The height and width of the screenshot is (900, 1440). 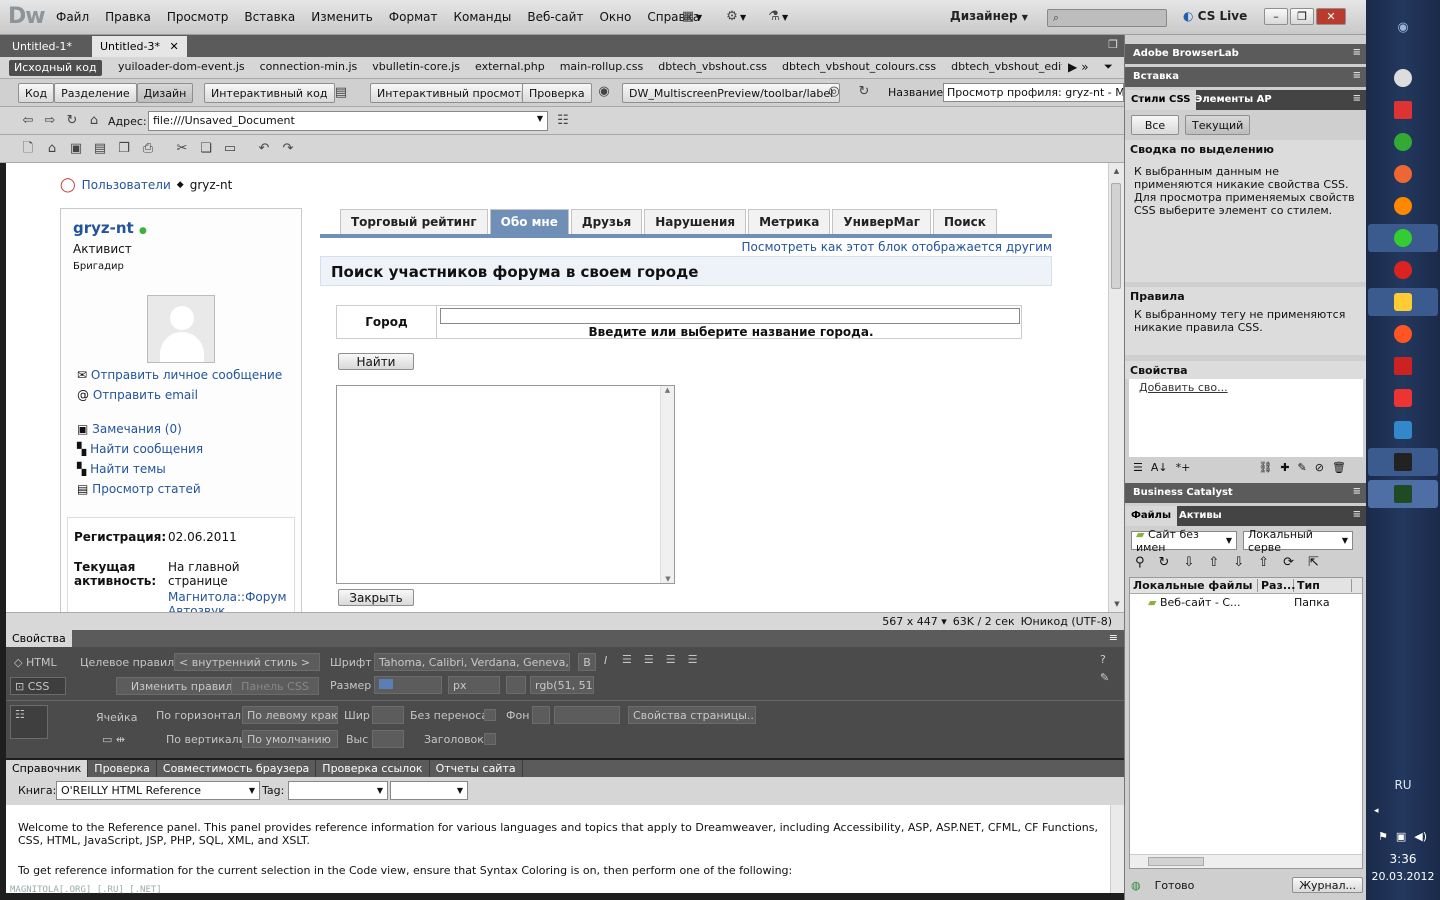 What do you see at coordinates (122, 768) in the screenshot?
I see `tab-validation: Проверка` at bounding box center [122, 768].